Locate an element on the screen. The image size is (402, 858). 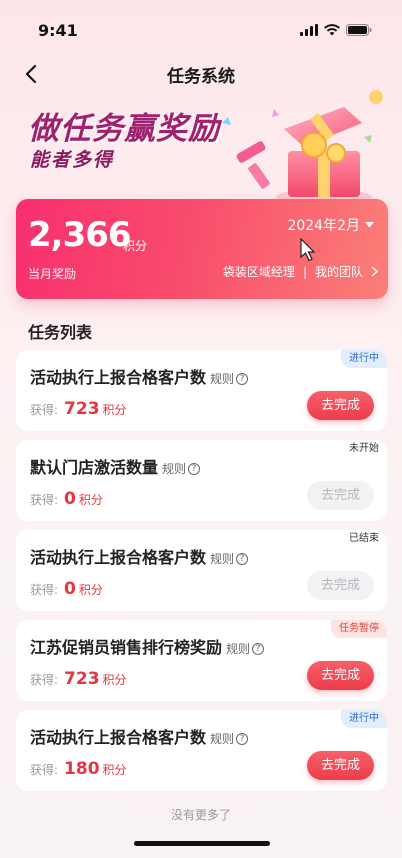
home-indicator is located at coordinates (202, 843).